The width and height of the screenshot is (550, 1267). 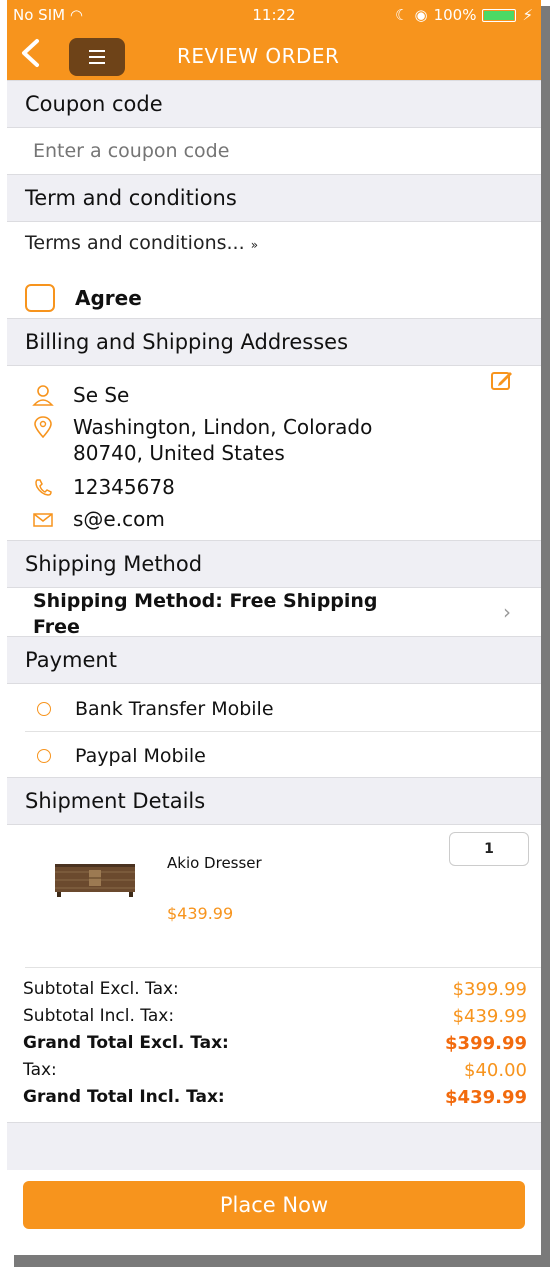 What do you see at coordinates (179, 453) in the screenshot?
I see `address-line-2: 80740, United States` at bounding box center [179, 453].